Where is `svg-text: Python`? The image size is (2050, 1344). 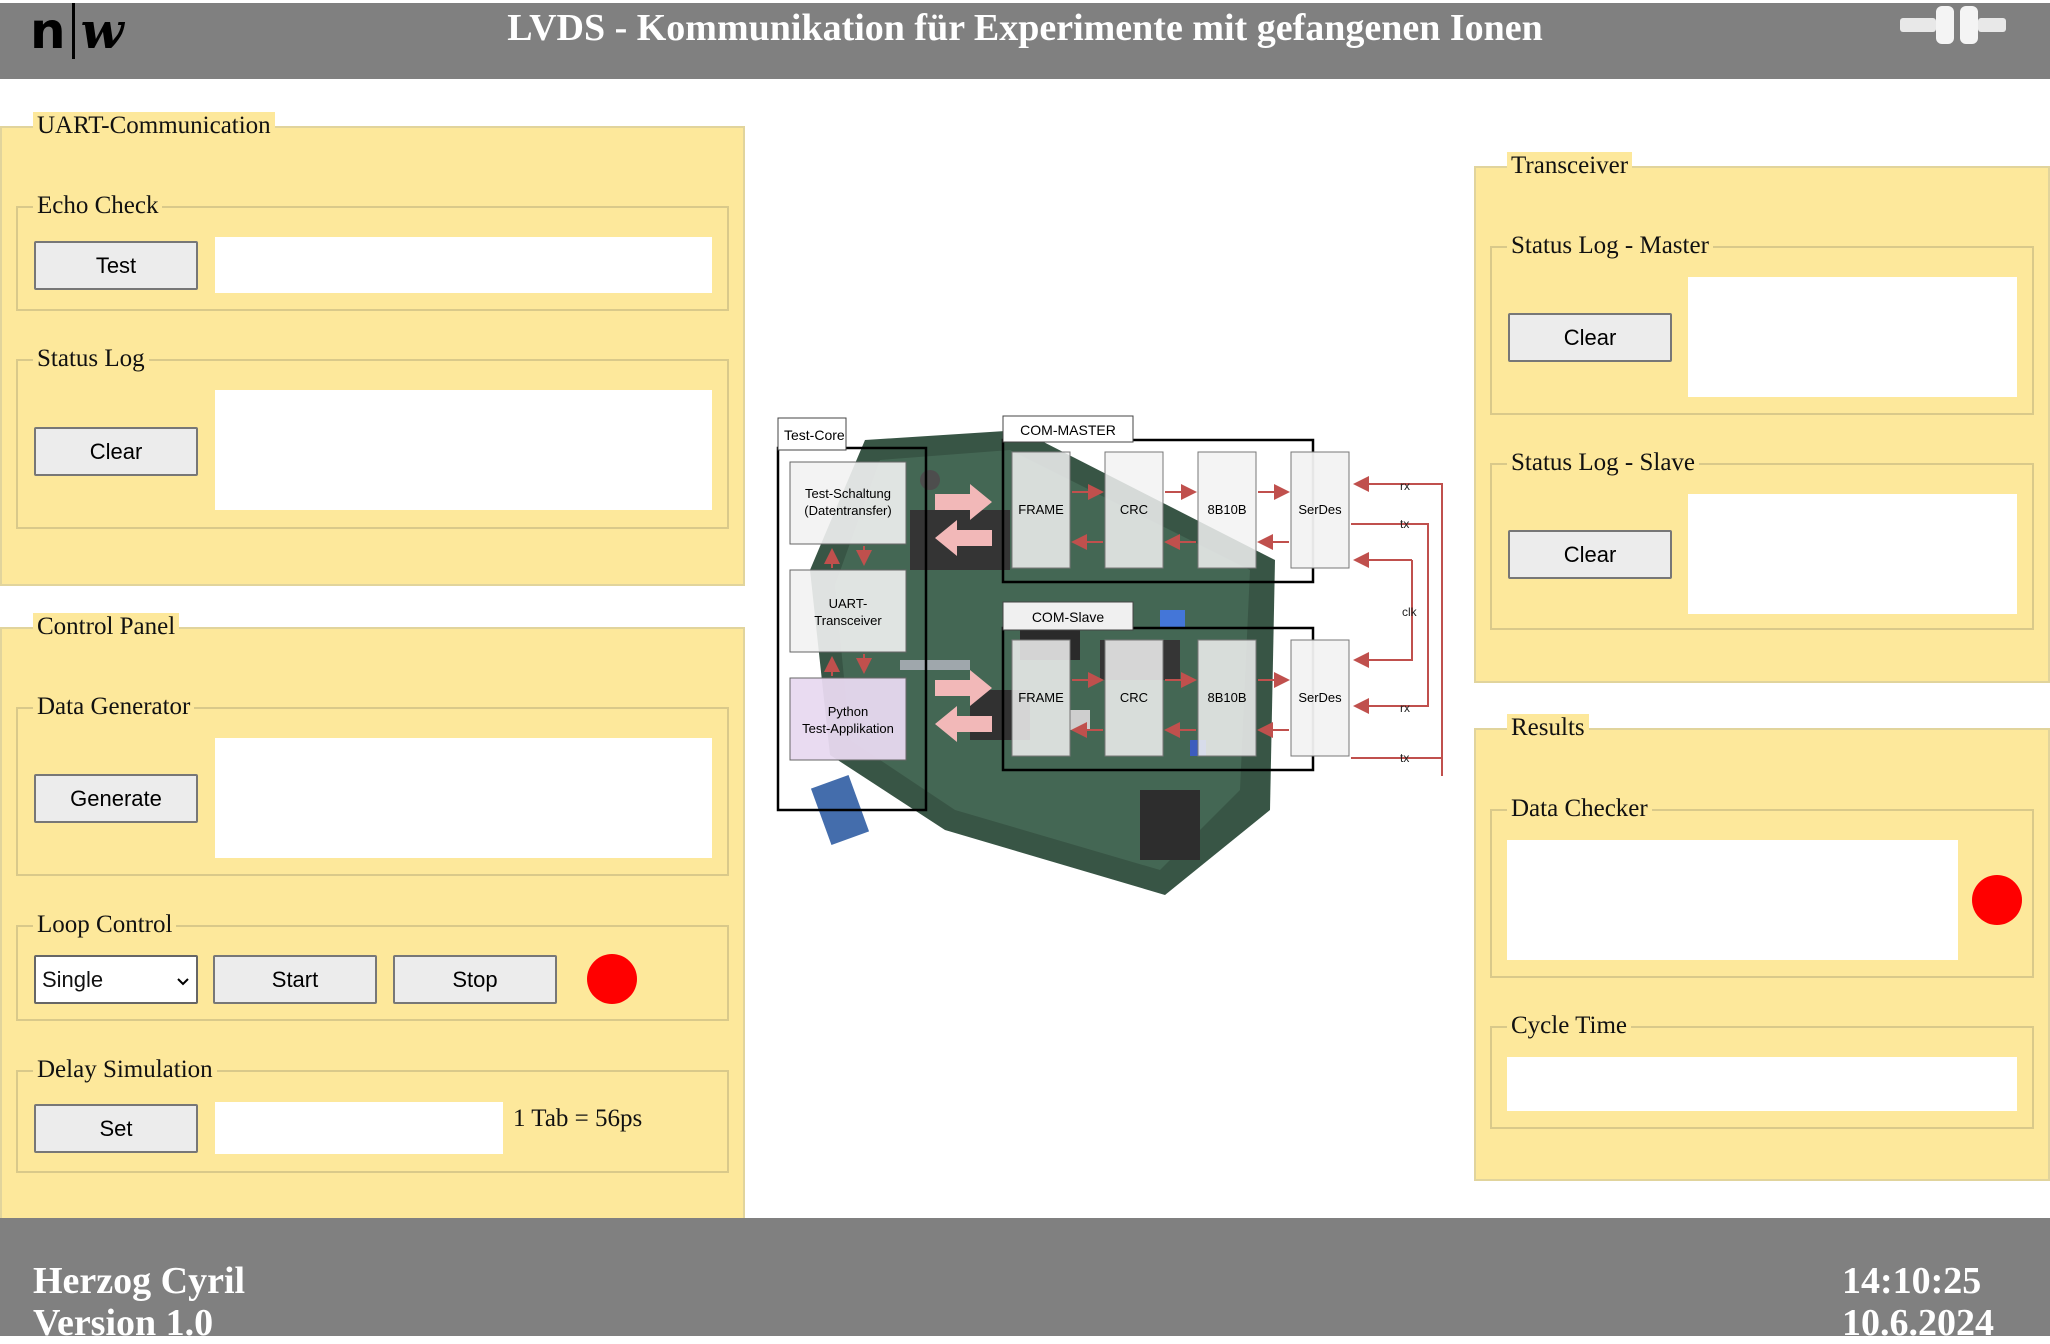
svg-text: Python is located at coordinates (848, 711).